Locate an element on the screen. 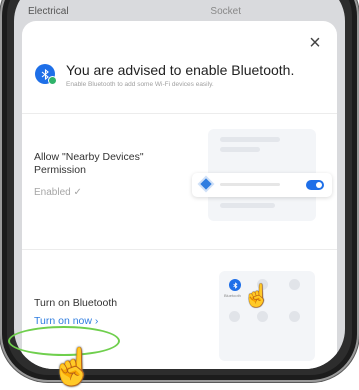 This screenshot has height=390, width=359. bluetooth-preview-image: Bluetooth ☝ is located at coordinates (267, 316).